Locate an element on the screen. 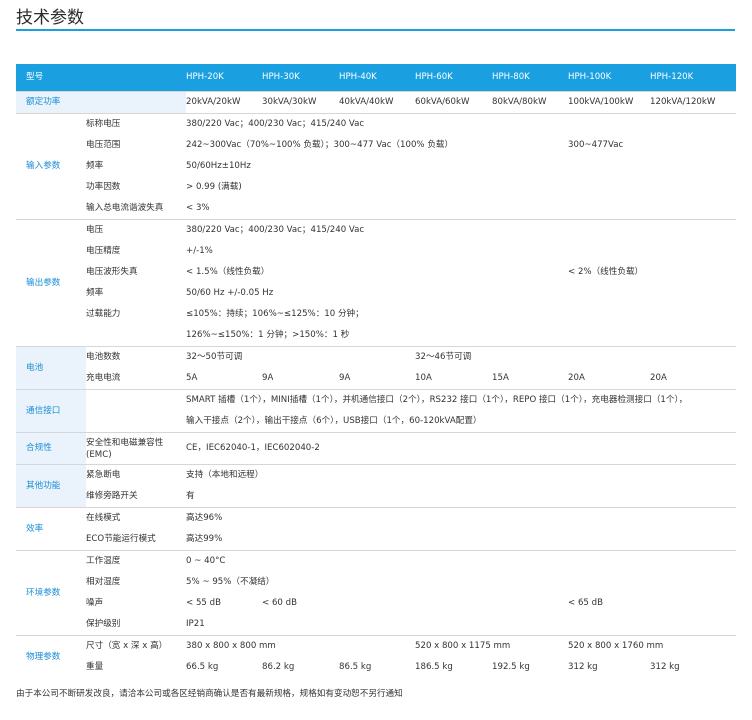  table-cell: 60kVA/60kW is located at coordinates (454, 102).